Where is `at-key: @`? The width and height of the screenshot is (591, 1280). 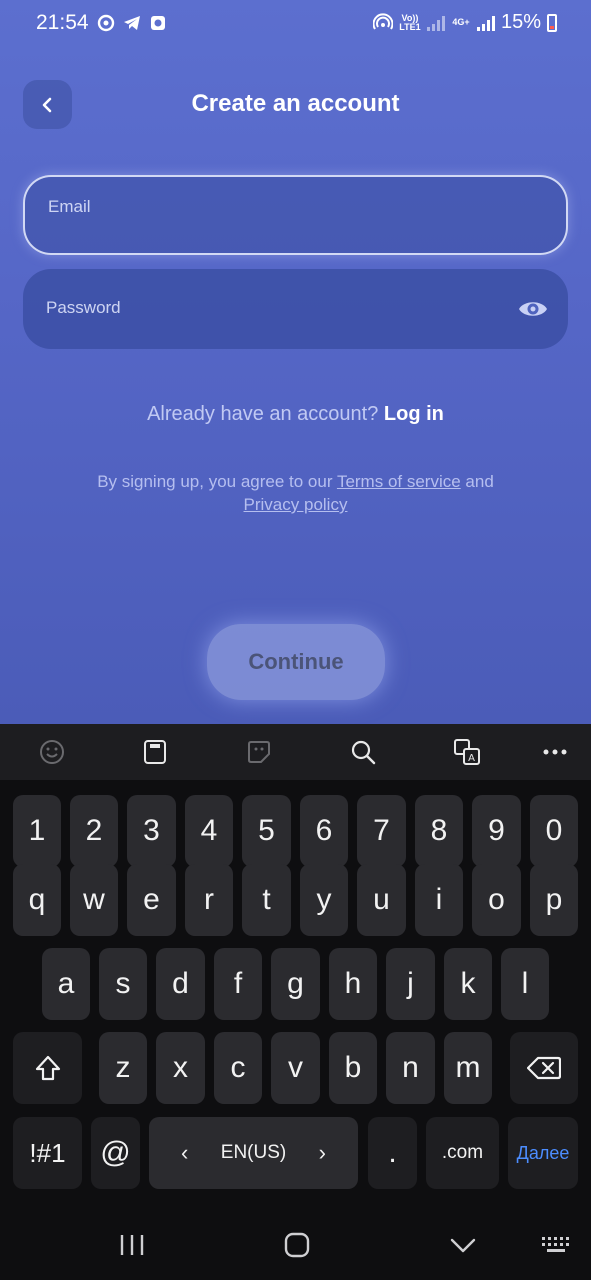
at-key: @ is located at coordinates (115, 1153).